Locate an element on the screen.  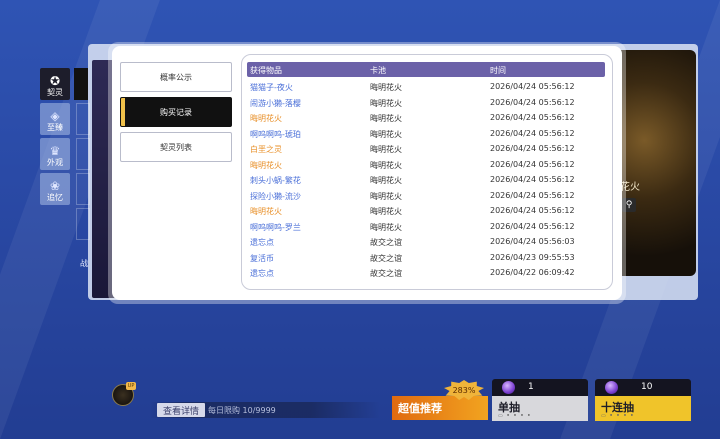
row-time: 2026/04/22 06:09:42 is located at coordinates (532, 272).